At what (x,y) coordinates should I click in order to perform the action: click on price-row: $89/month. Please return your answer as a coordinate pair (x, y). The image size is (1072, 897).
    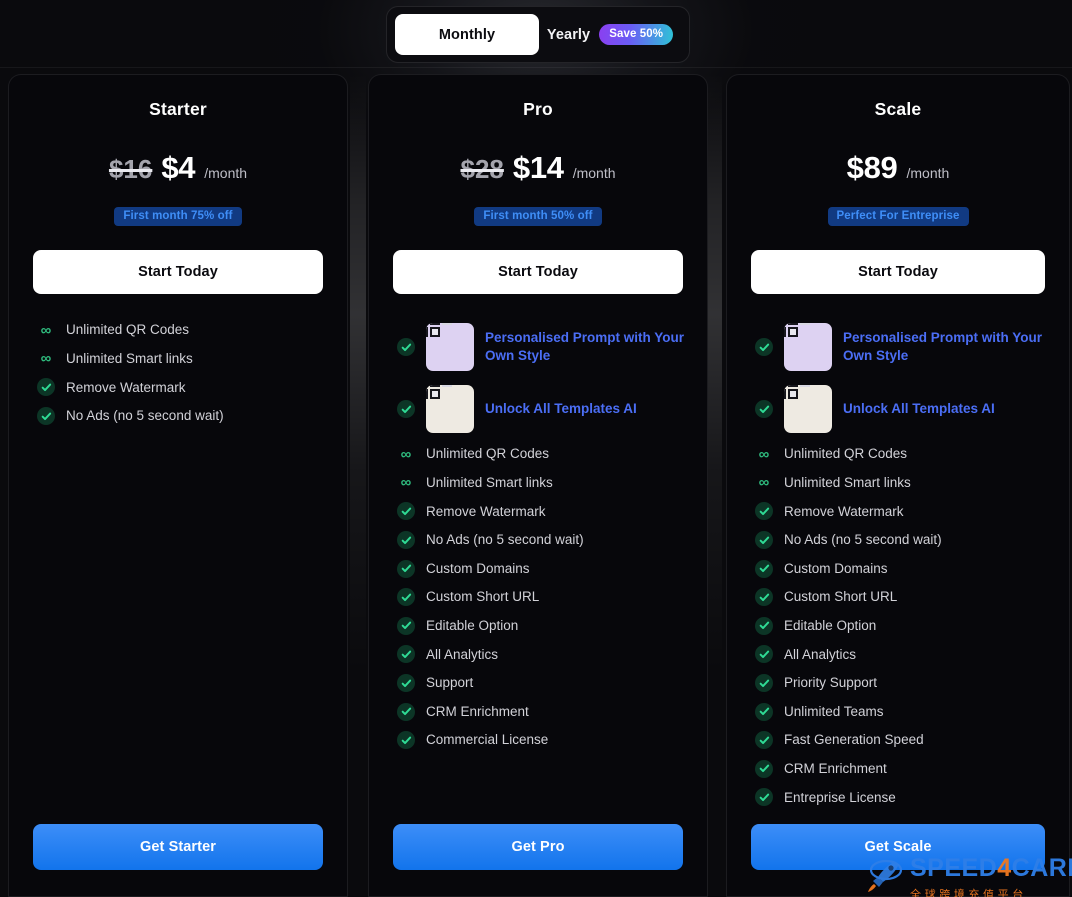
    Looking at the image, I should click on (898, 171).